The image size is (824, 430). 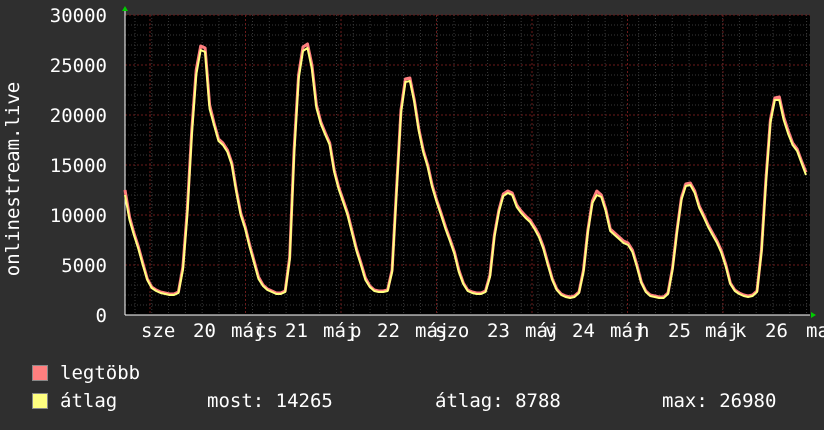 I want to click on stat-now: most: 14265, so click(x=270, y=401).